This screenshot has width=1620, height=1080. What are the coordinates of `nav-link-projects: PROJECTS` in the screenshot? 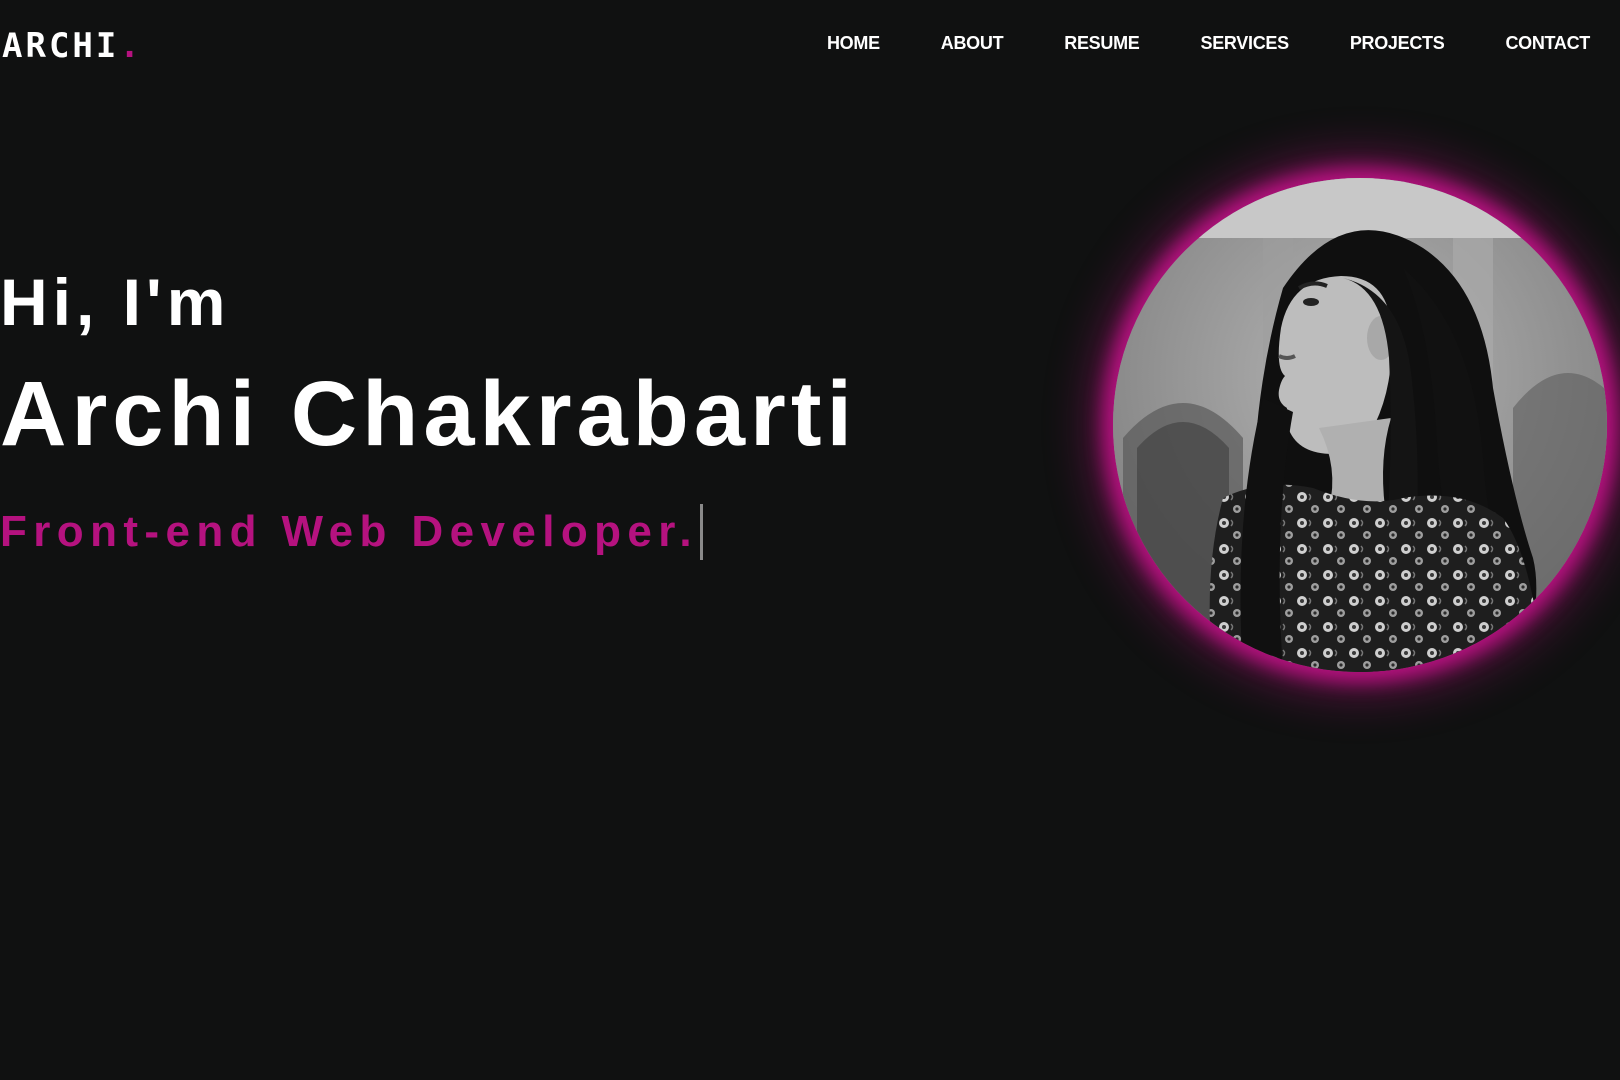 It's located at (1397, 43).